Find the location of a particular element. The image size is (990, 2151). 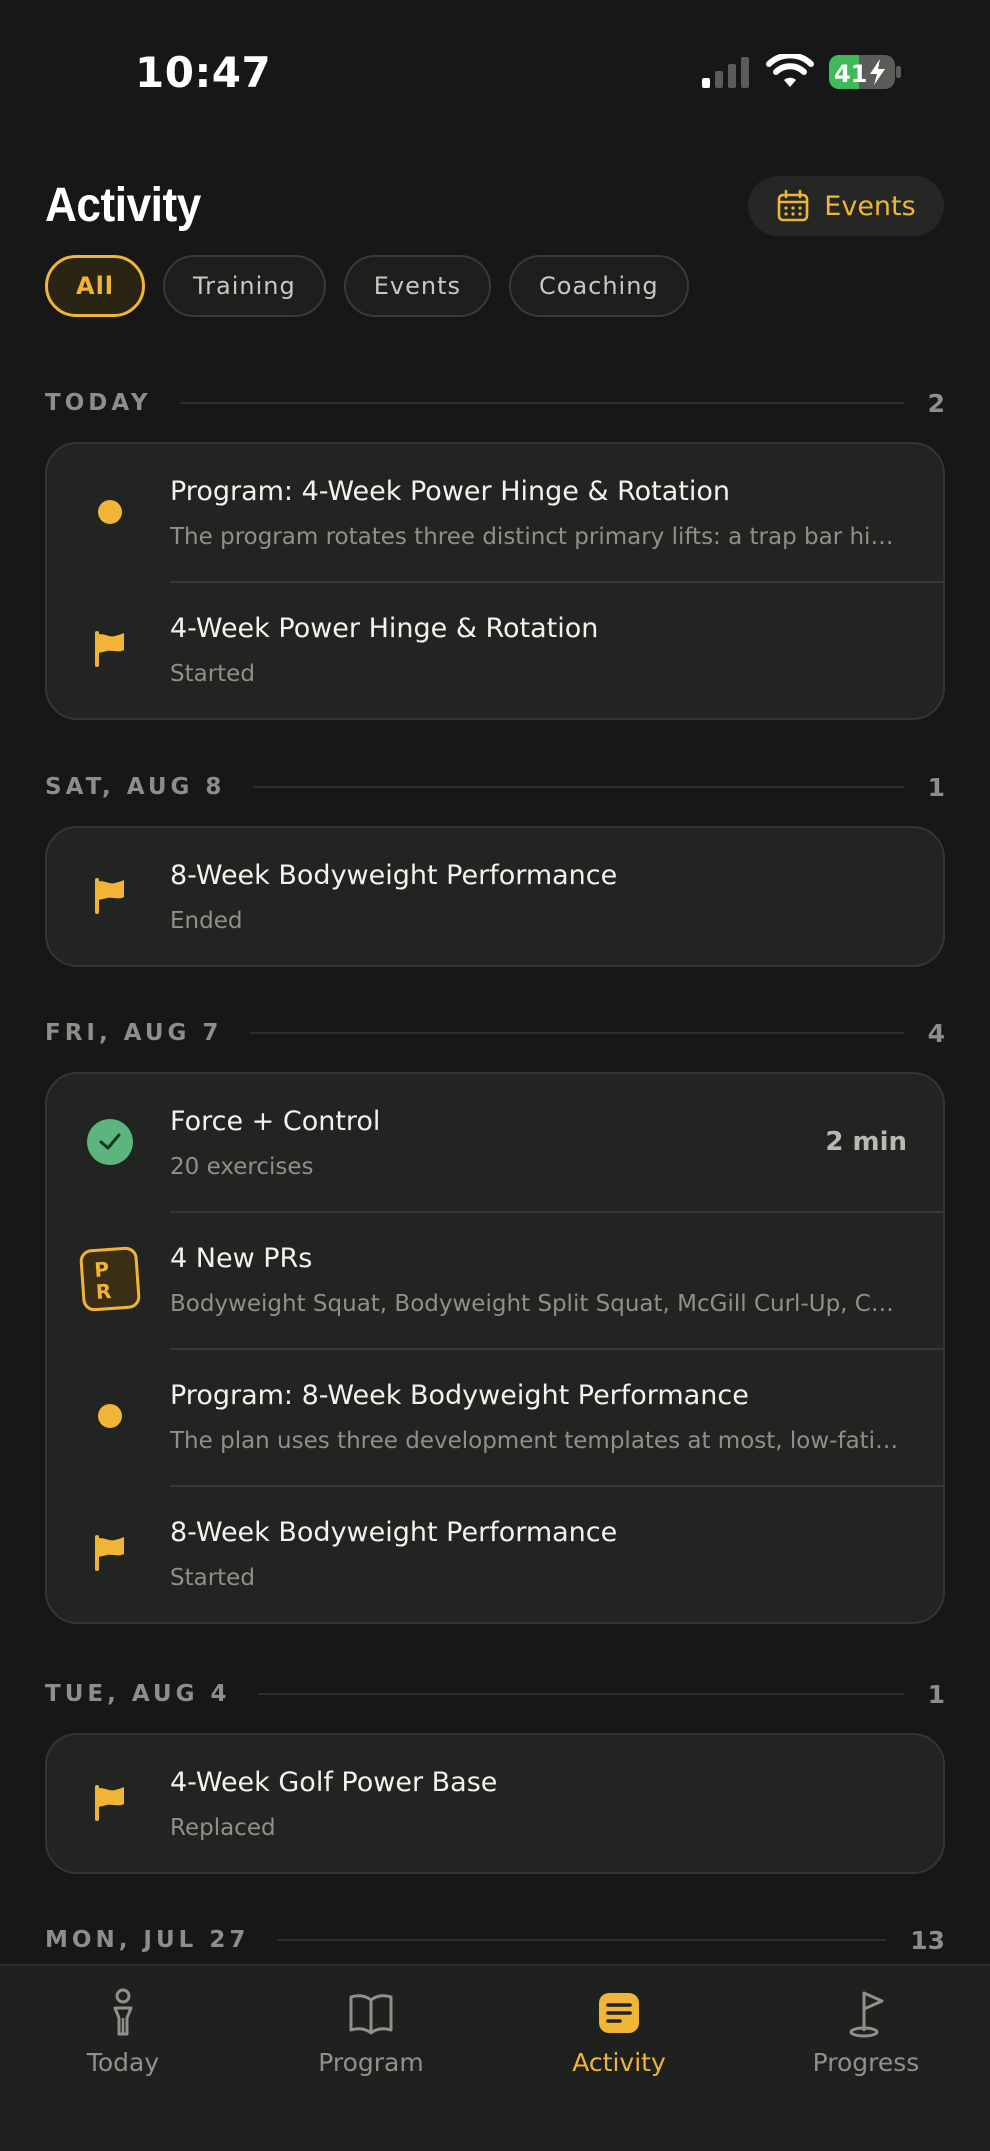

nav-label-progress: Progress is located at coordinates (866, 2062).